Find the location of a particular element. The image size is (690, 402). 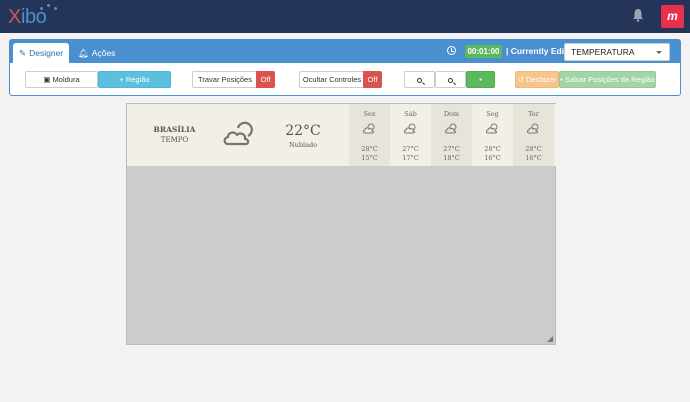

lock-positions-button: Travar Posições is located at coordinates (224, 79).